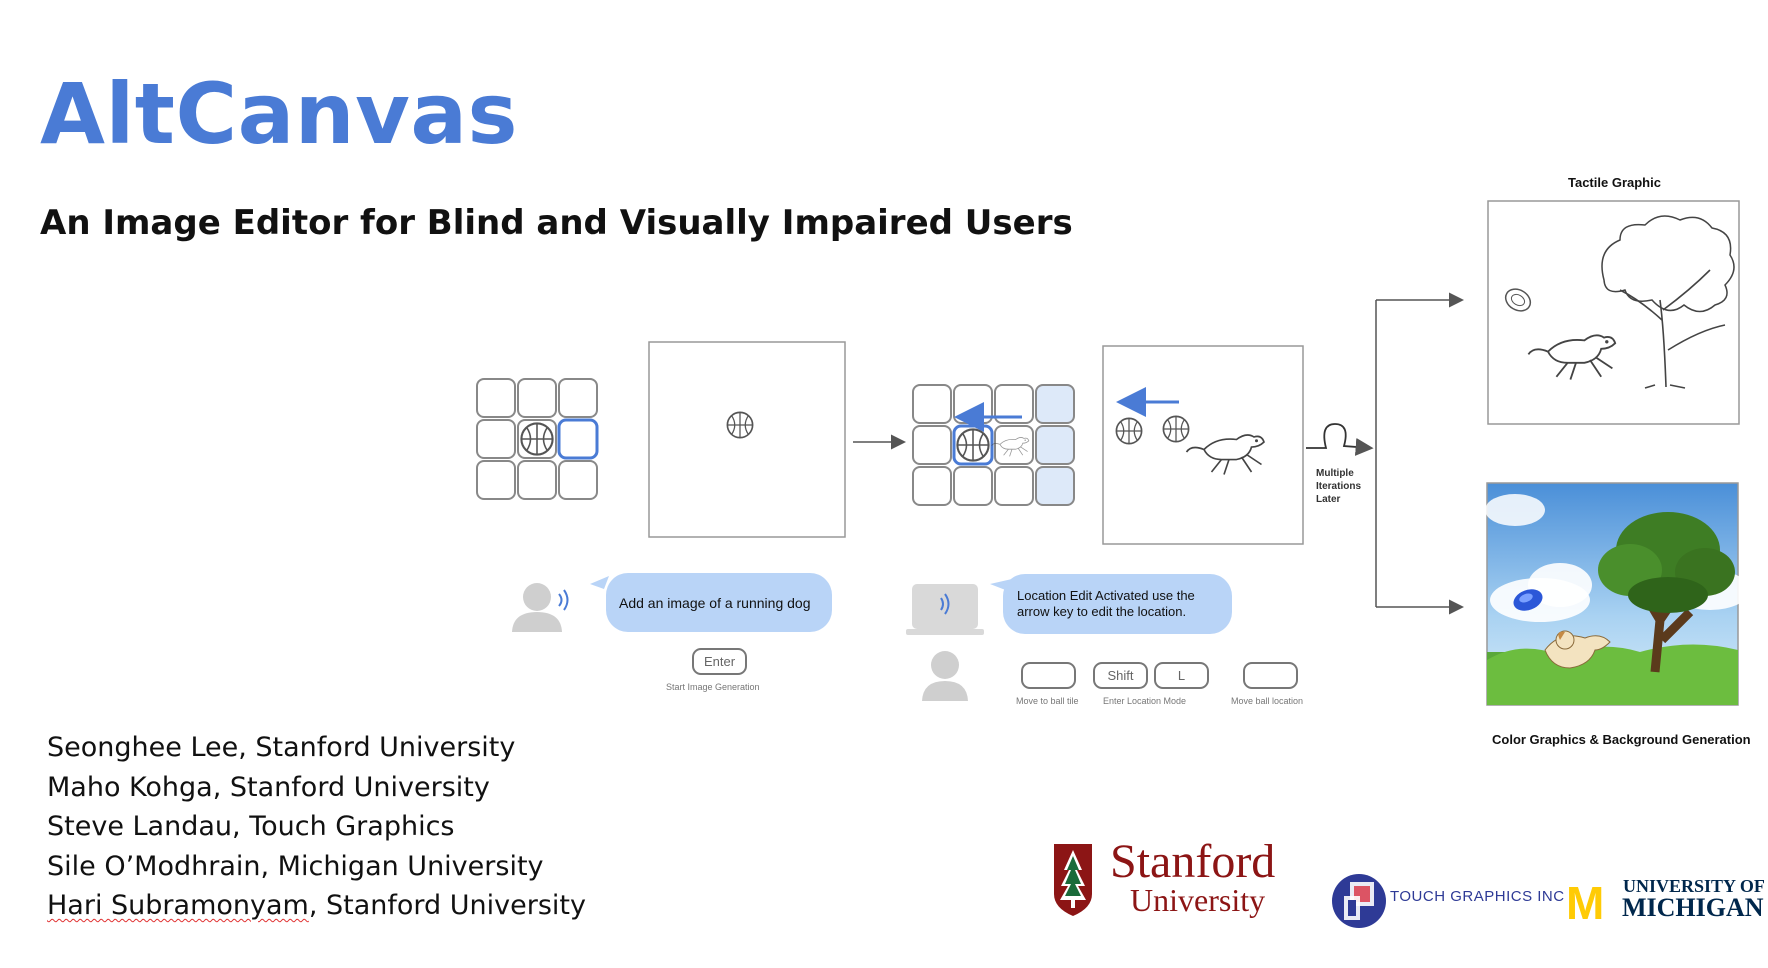 This screenshot has height=968, width=1768. I want to click on michigan-wordmark-line2: MICHIGAN, so click(1693, 907).